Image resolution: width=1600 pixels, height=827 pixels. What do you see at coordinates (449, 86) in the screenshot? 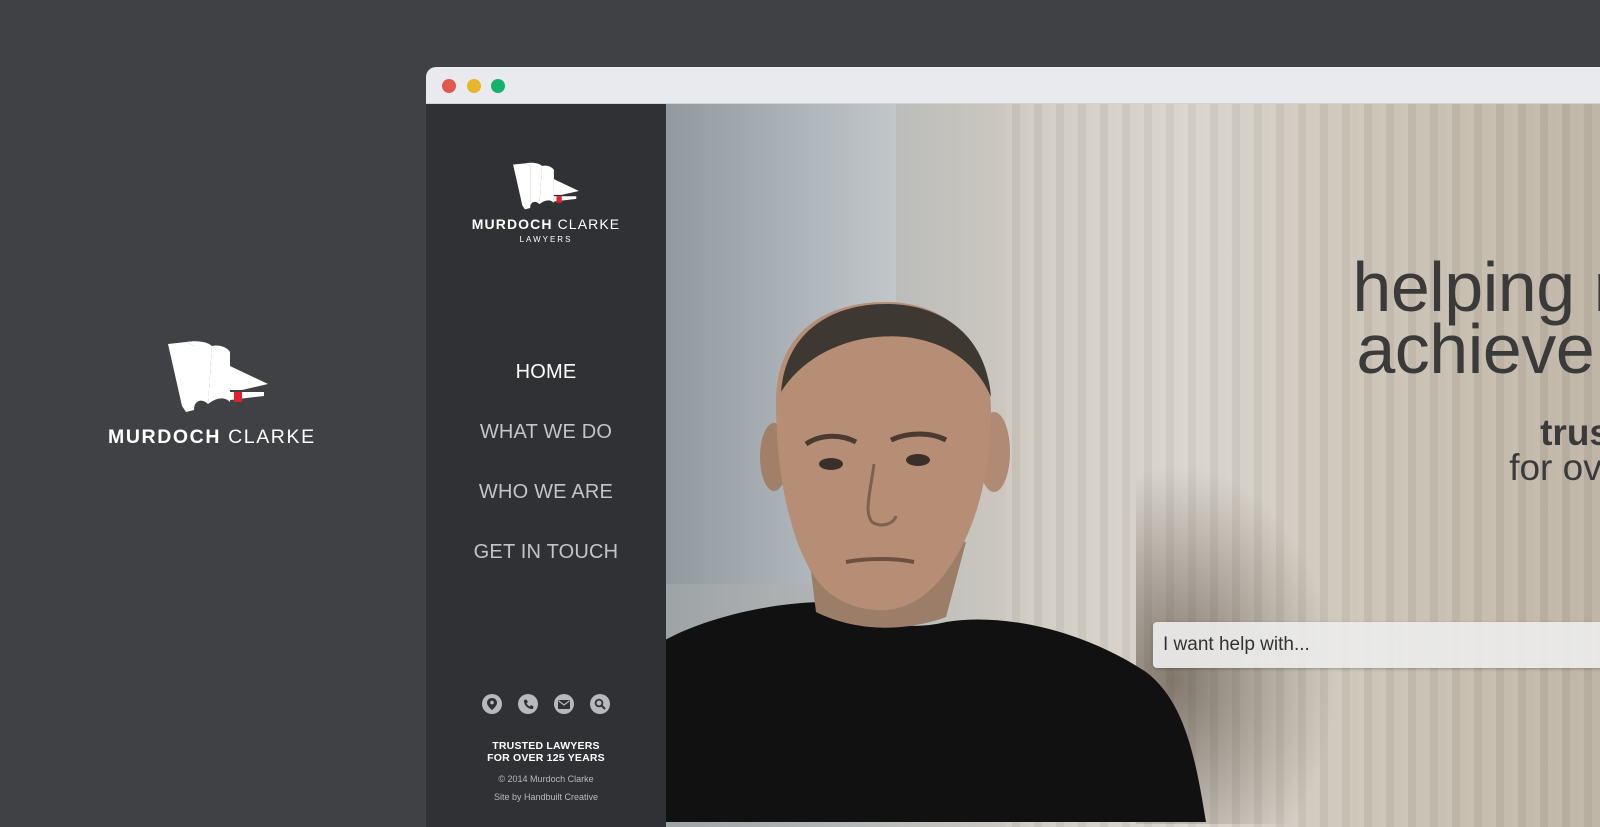
I see `close-window-button` at bounding box center [449, 86].